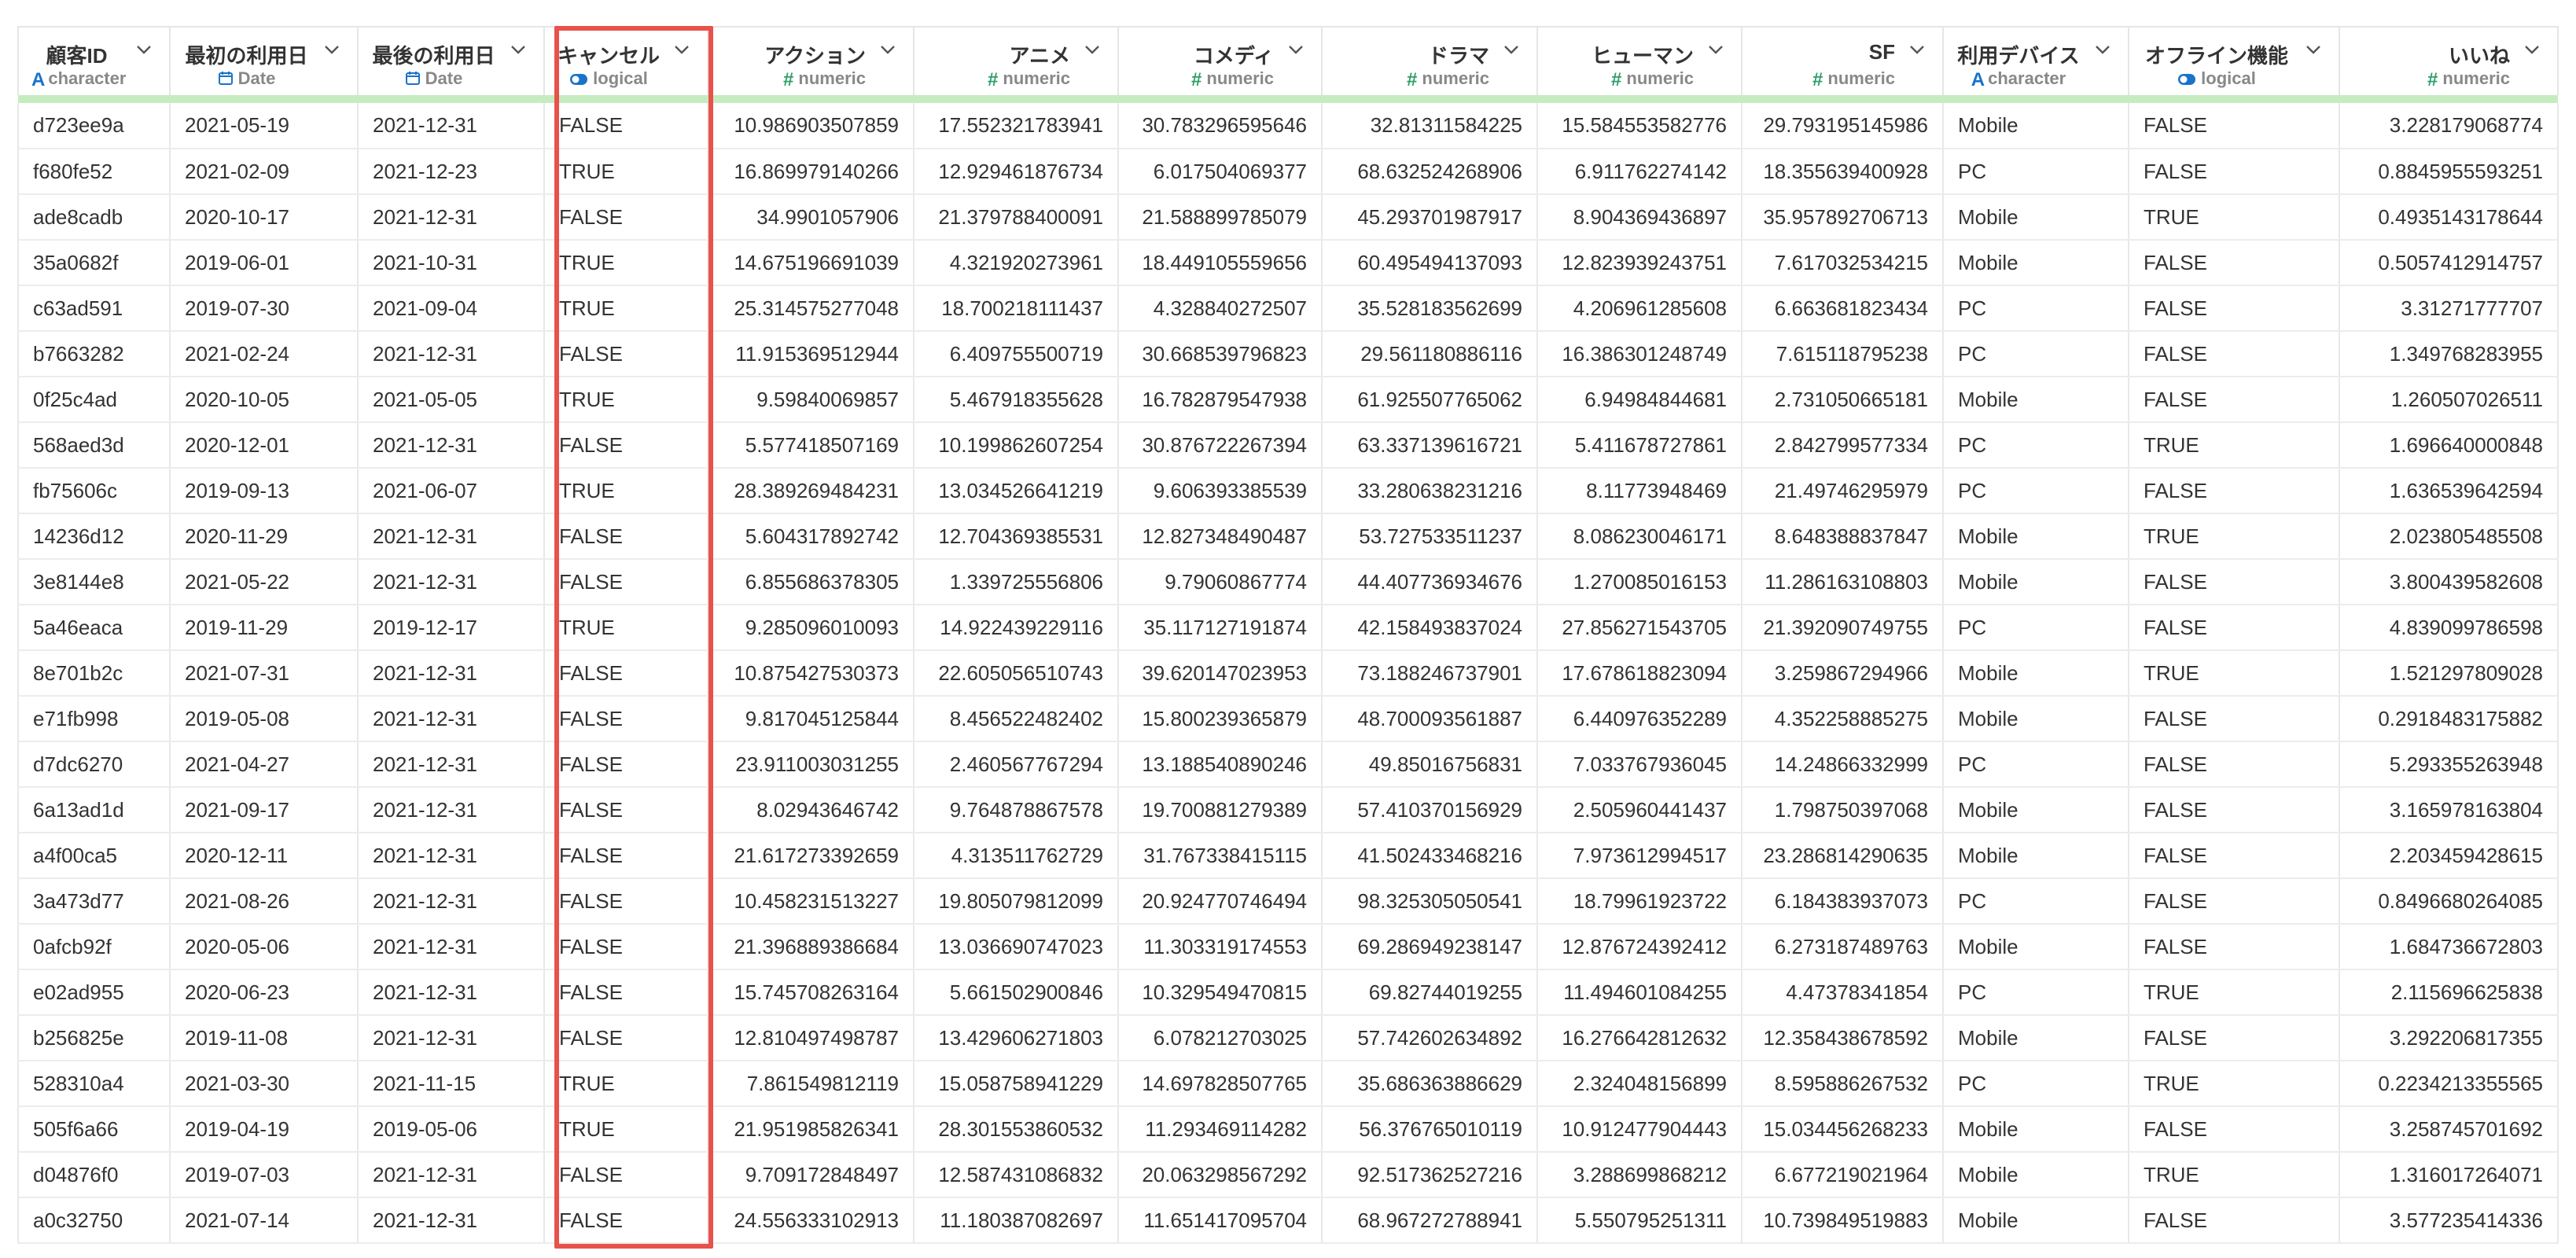 The image size is (2576, 1258). Describe the element at coordinates (1640, 628) in the screenshot. I see `table-cell: 27.856271543705` at that location.